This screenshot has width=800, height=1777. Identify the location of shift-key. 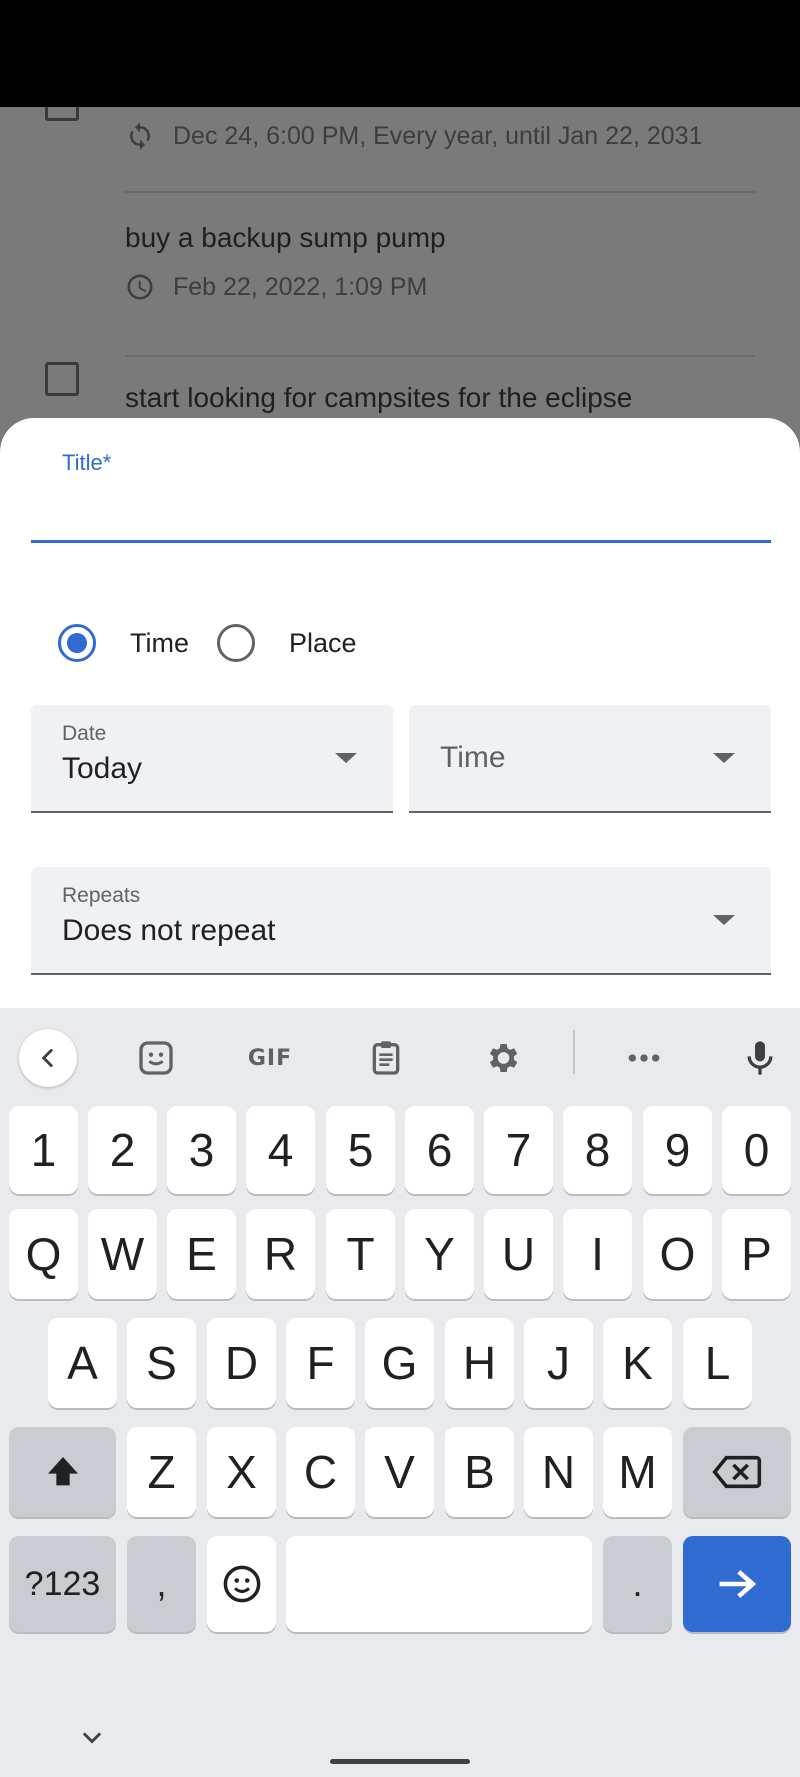
(62, 1472).